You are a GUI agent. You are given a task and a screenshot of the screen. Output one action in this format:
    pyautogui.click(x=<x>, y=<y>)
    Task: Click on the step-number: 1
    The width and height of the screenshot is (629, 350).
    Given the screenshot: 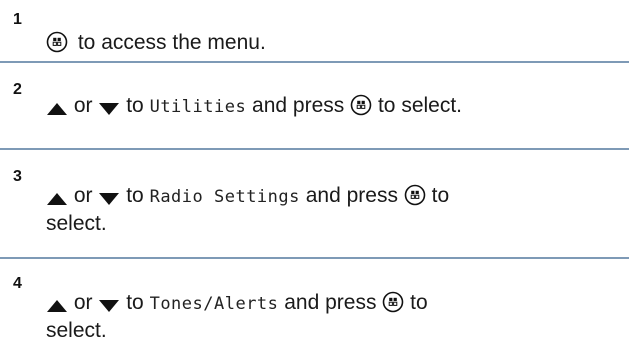 What is the action you would take?
    pyautogui.click(x=17, y=19)
    